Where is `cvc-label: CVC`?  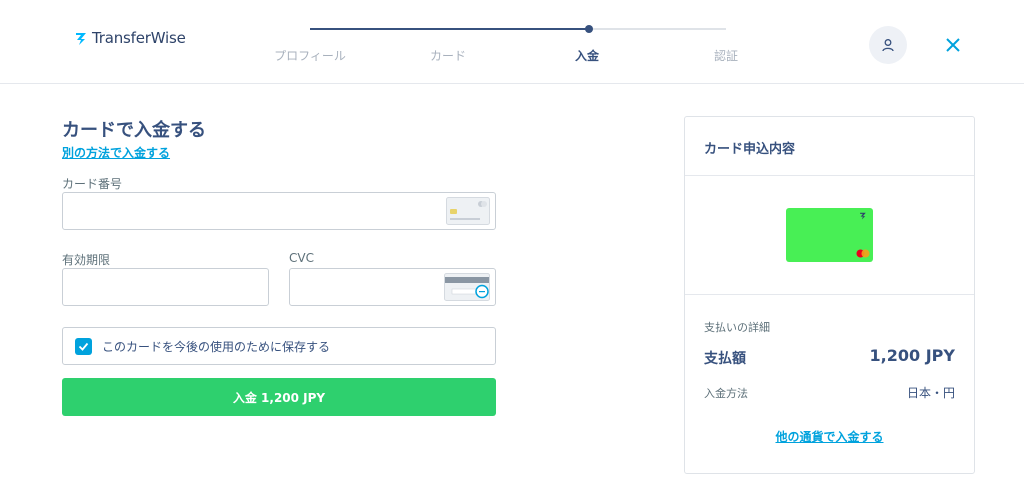
cvc-label: CVC is located at coordinates (301, 258).